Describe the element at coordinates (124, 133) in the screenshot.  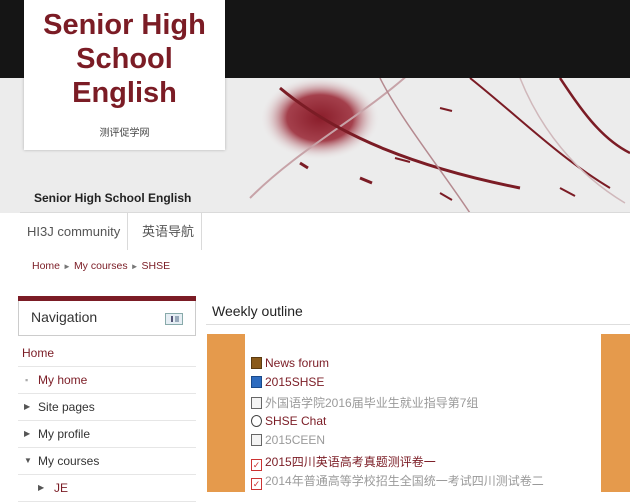
I see `logo-subtitle: 测评促学网` at that location.